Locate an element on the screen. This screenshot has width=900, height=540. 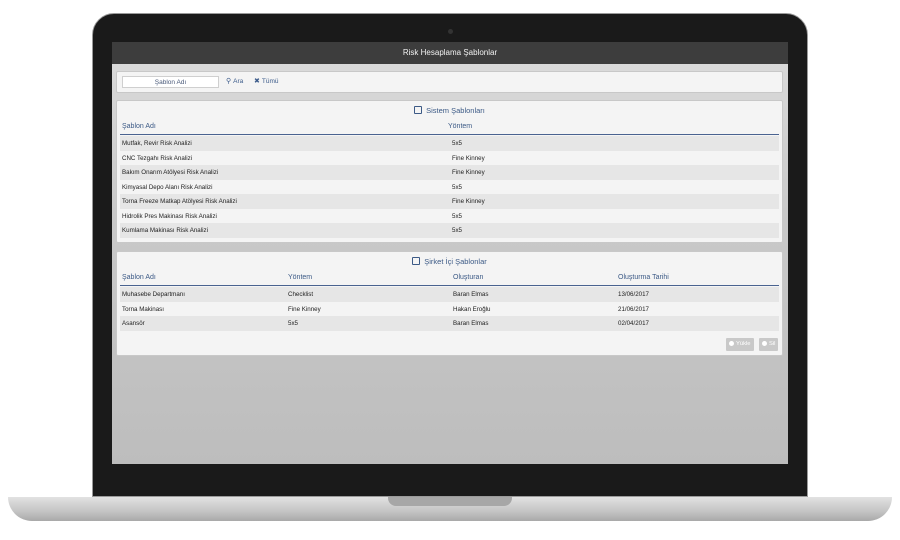
load-button: Yükle is located at coordinates (740, 344).